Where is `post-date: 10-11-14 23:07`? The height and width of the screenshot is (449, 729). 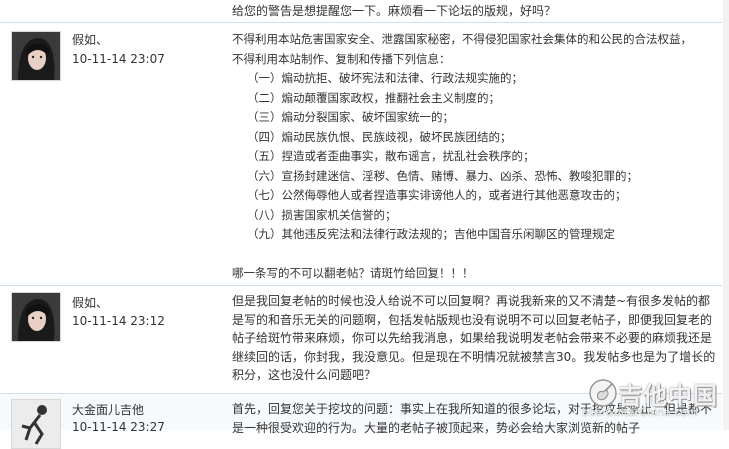 post-date: 10-11-14 23:07 is located at coordinates (118, 59).